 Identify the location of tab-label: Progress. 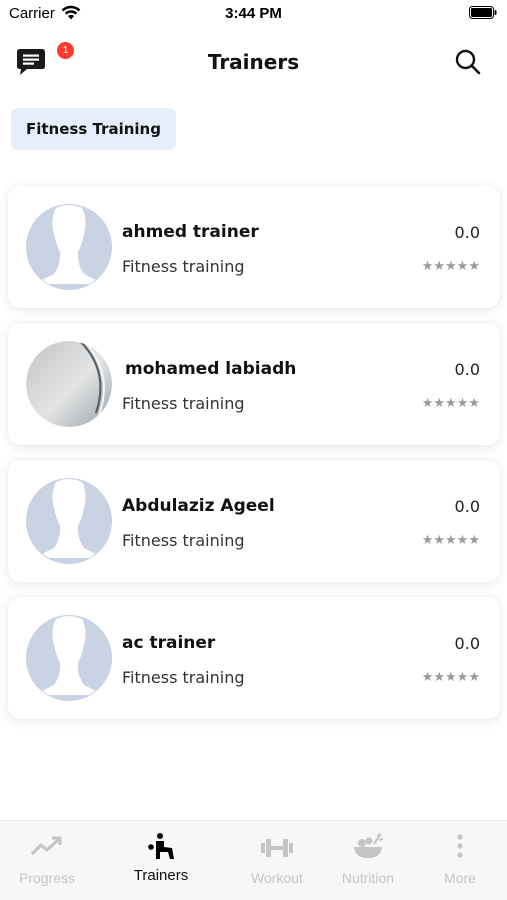
(47, 878).